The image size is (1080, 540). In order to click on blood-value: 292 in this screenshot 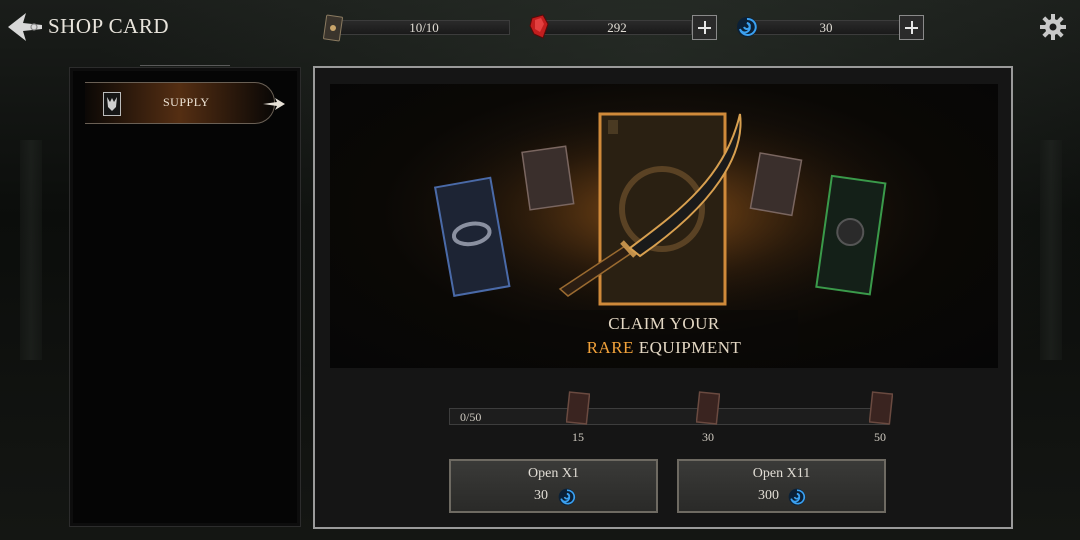, I will do `click(617, 27)`.